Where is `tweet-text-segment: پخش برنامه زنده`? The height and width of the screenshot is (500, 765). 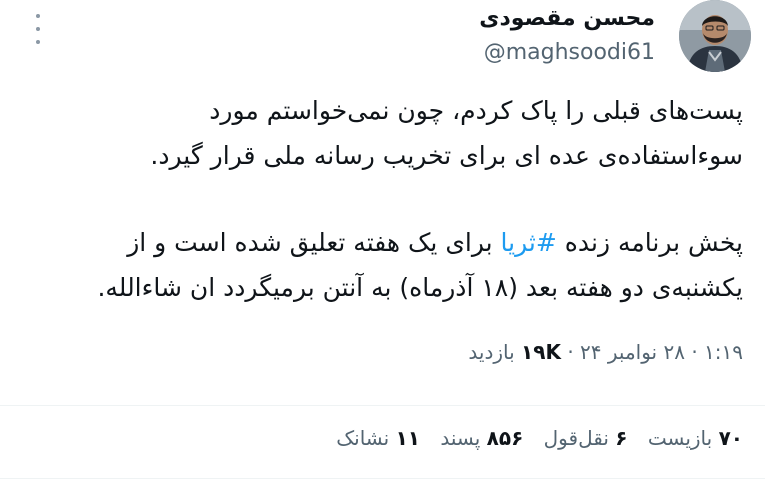
tweet-text-segment: پخش برنامه زنده is located at coordinates (649, 242).